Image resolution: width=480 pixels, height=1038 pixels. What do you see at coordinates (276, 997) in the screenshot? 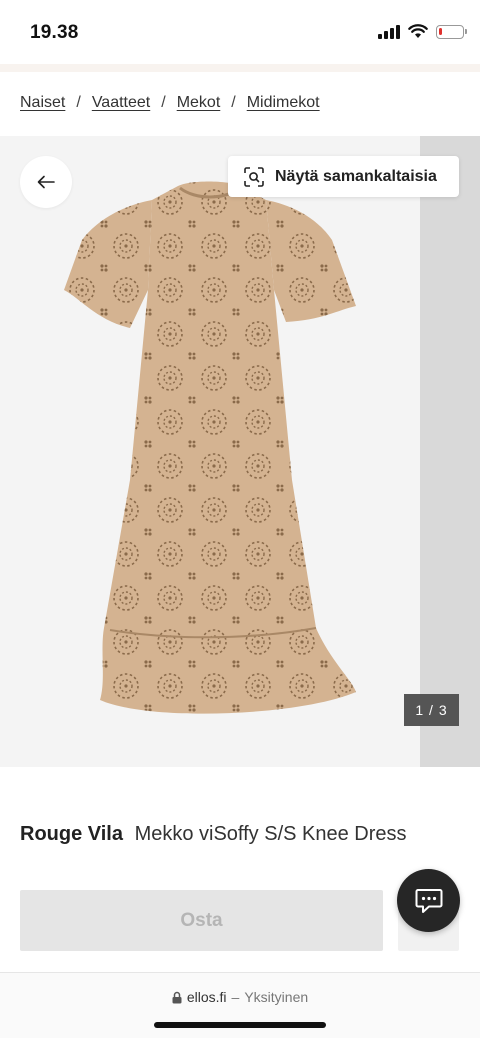
I see `private-mode-label: Yksityinen` at bounding box center [276, 997].